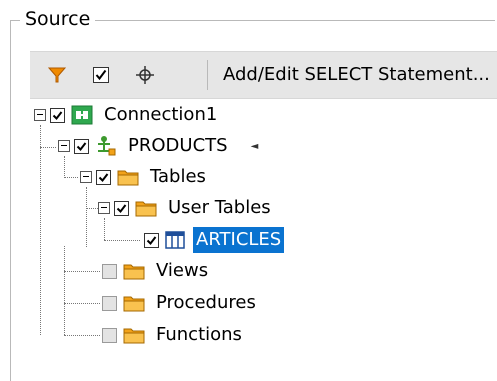 The height and width of the screenshot is (381, 497). I want to click on views-checkbox, so click(109, 271).